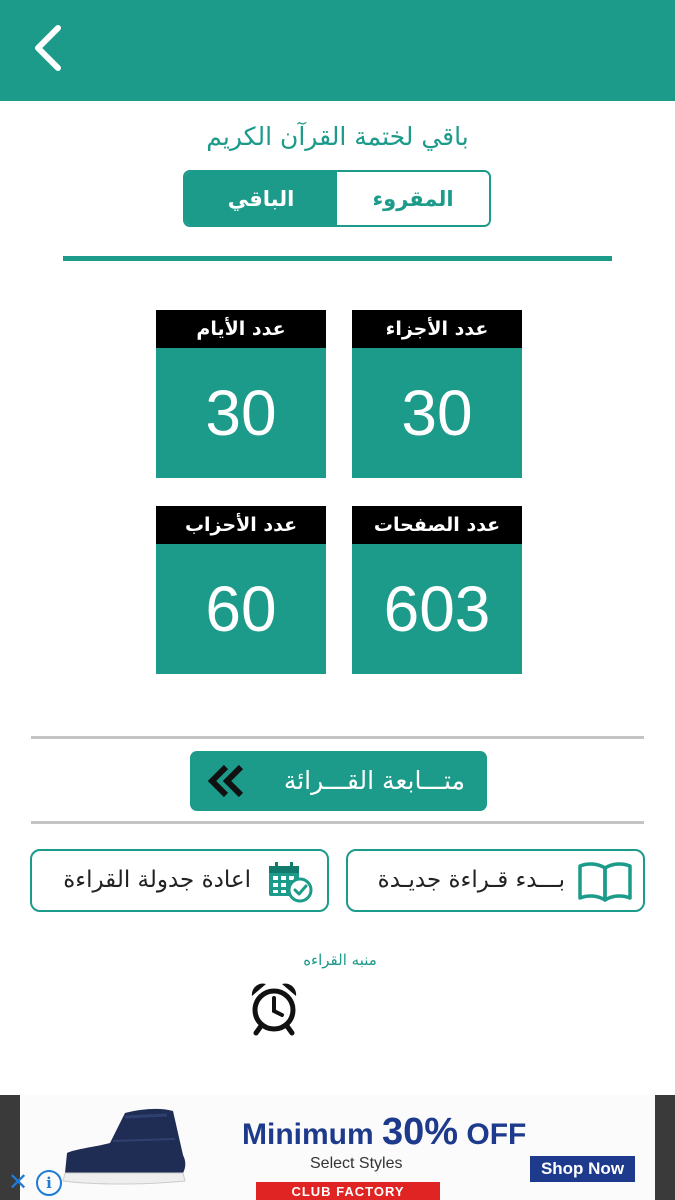 The image size is (675, 1200). What do you see at coordinates (18, 1182) in the screenshot?
I see `close-icon: ✕` at bounding box center [18, 1182].